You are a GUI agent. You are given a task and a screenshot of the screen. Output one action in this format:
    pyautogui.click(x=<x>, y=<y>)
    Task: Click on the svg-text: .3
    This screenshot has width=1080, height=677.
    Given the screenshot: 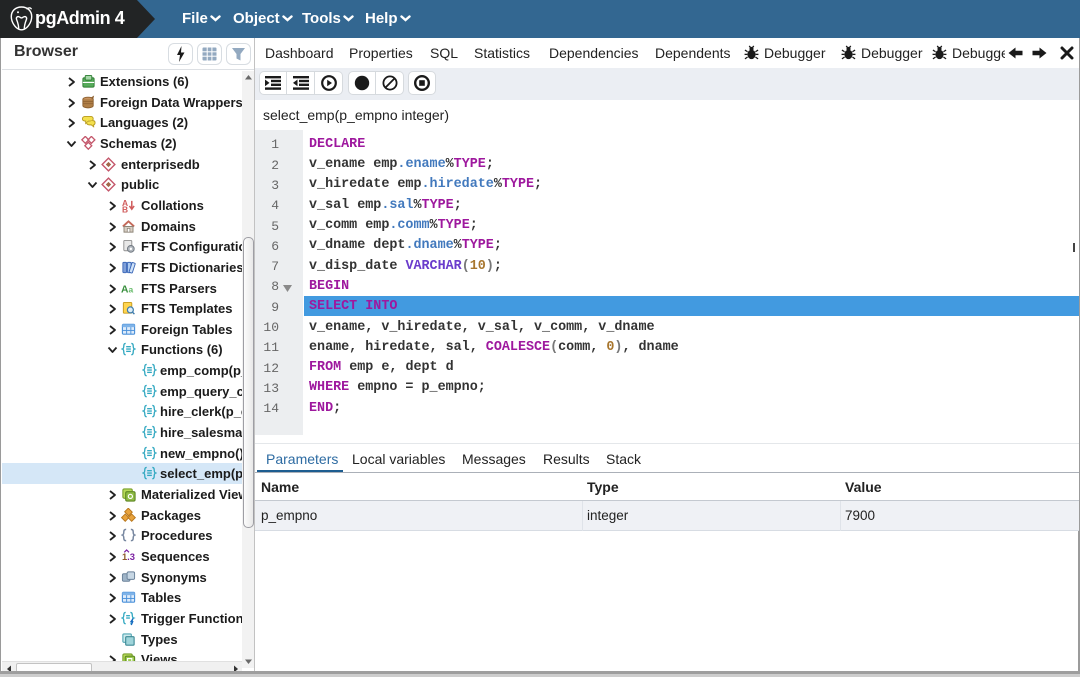 What is the action you would take?
    pyautogui.click(x=131, y=557)
    